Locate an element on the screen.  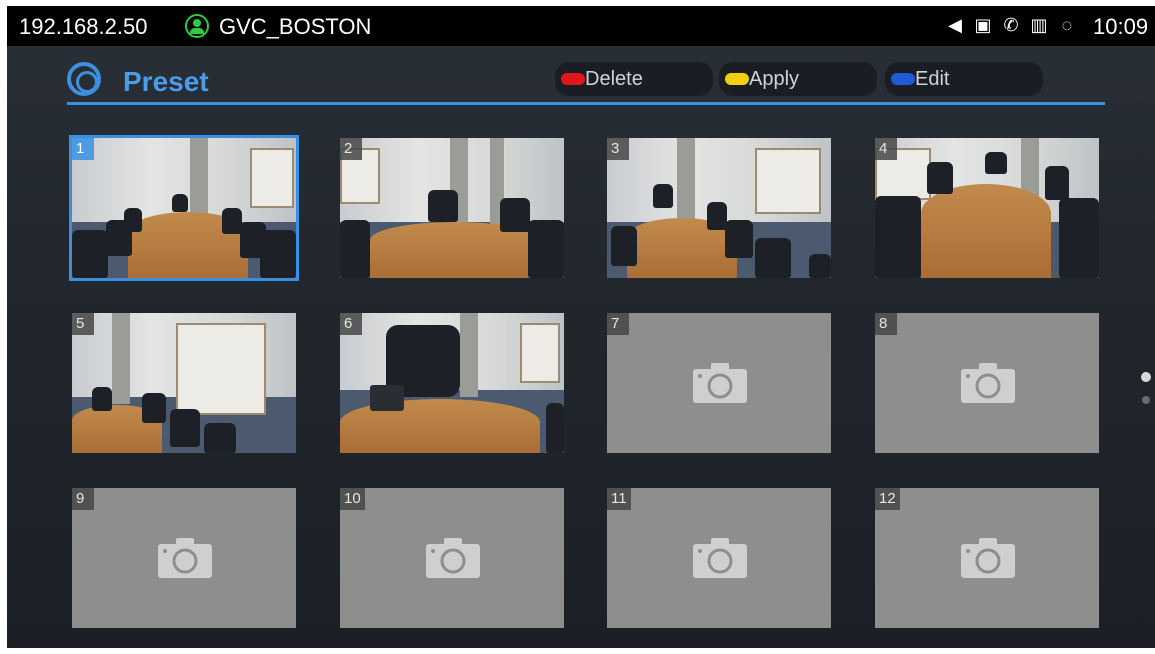
account-status-icon is located at coordinates (197, 26).